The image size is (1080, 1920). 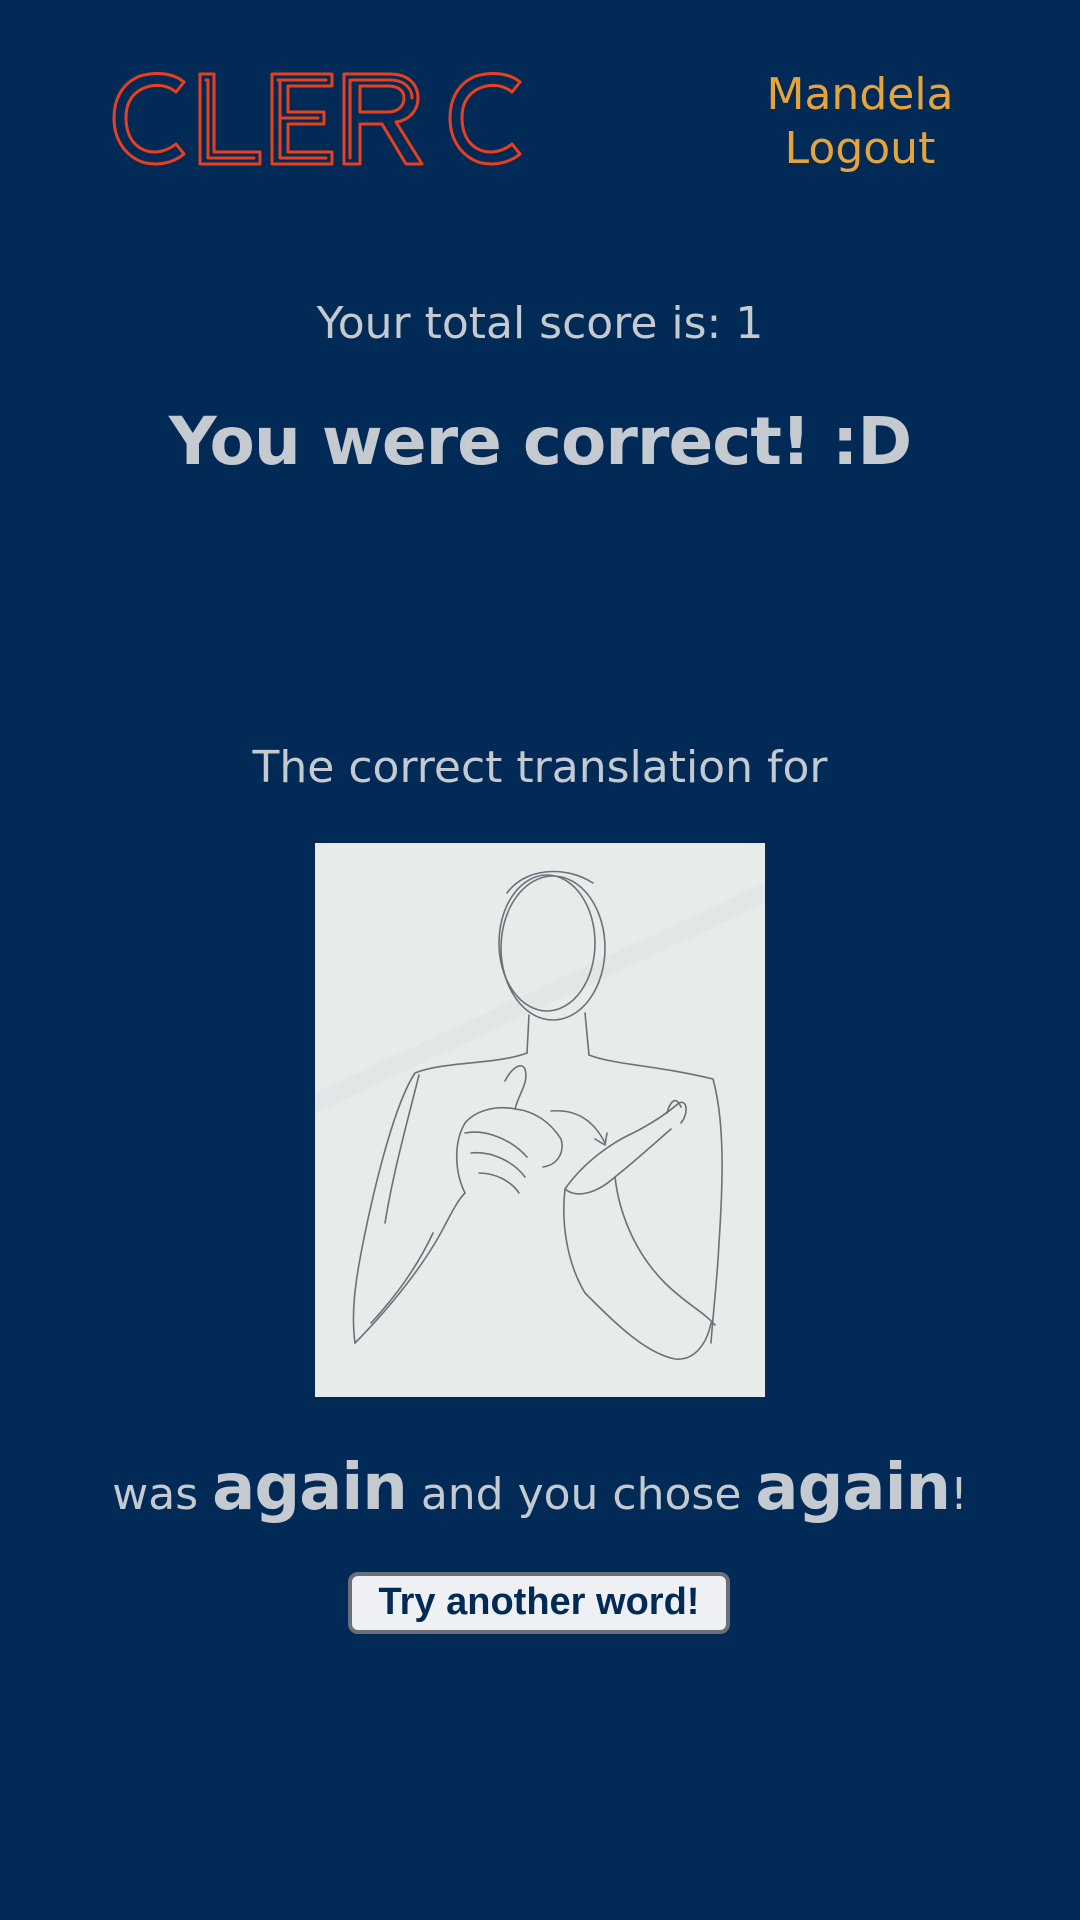 I want to click on answer-suffix: !, so click(x=959, y=1494).